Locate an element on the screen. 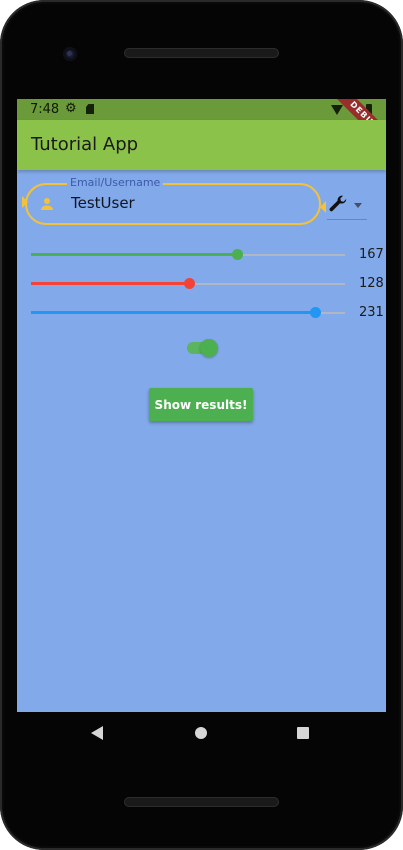 The width and height of the screenshot is (403, 850). tool-dropdown is located at coordinates (347, 206).